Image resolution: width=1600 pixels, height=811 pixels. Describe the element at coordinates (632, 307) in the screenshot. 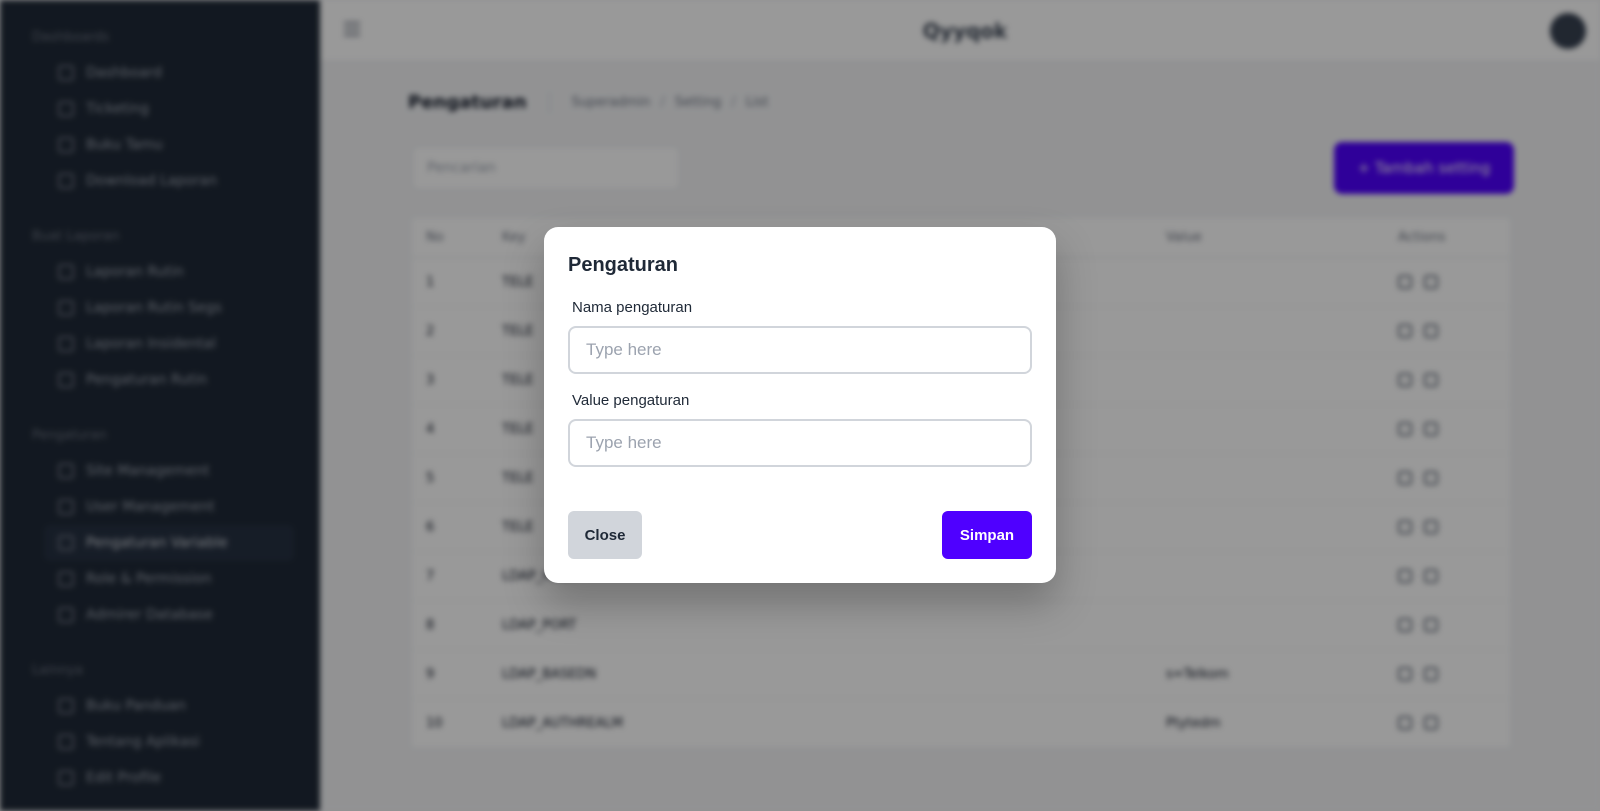

I see `name-label: Nama pengaturan` at that location.